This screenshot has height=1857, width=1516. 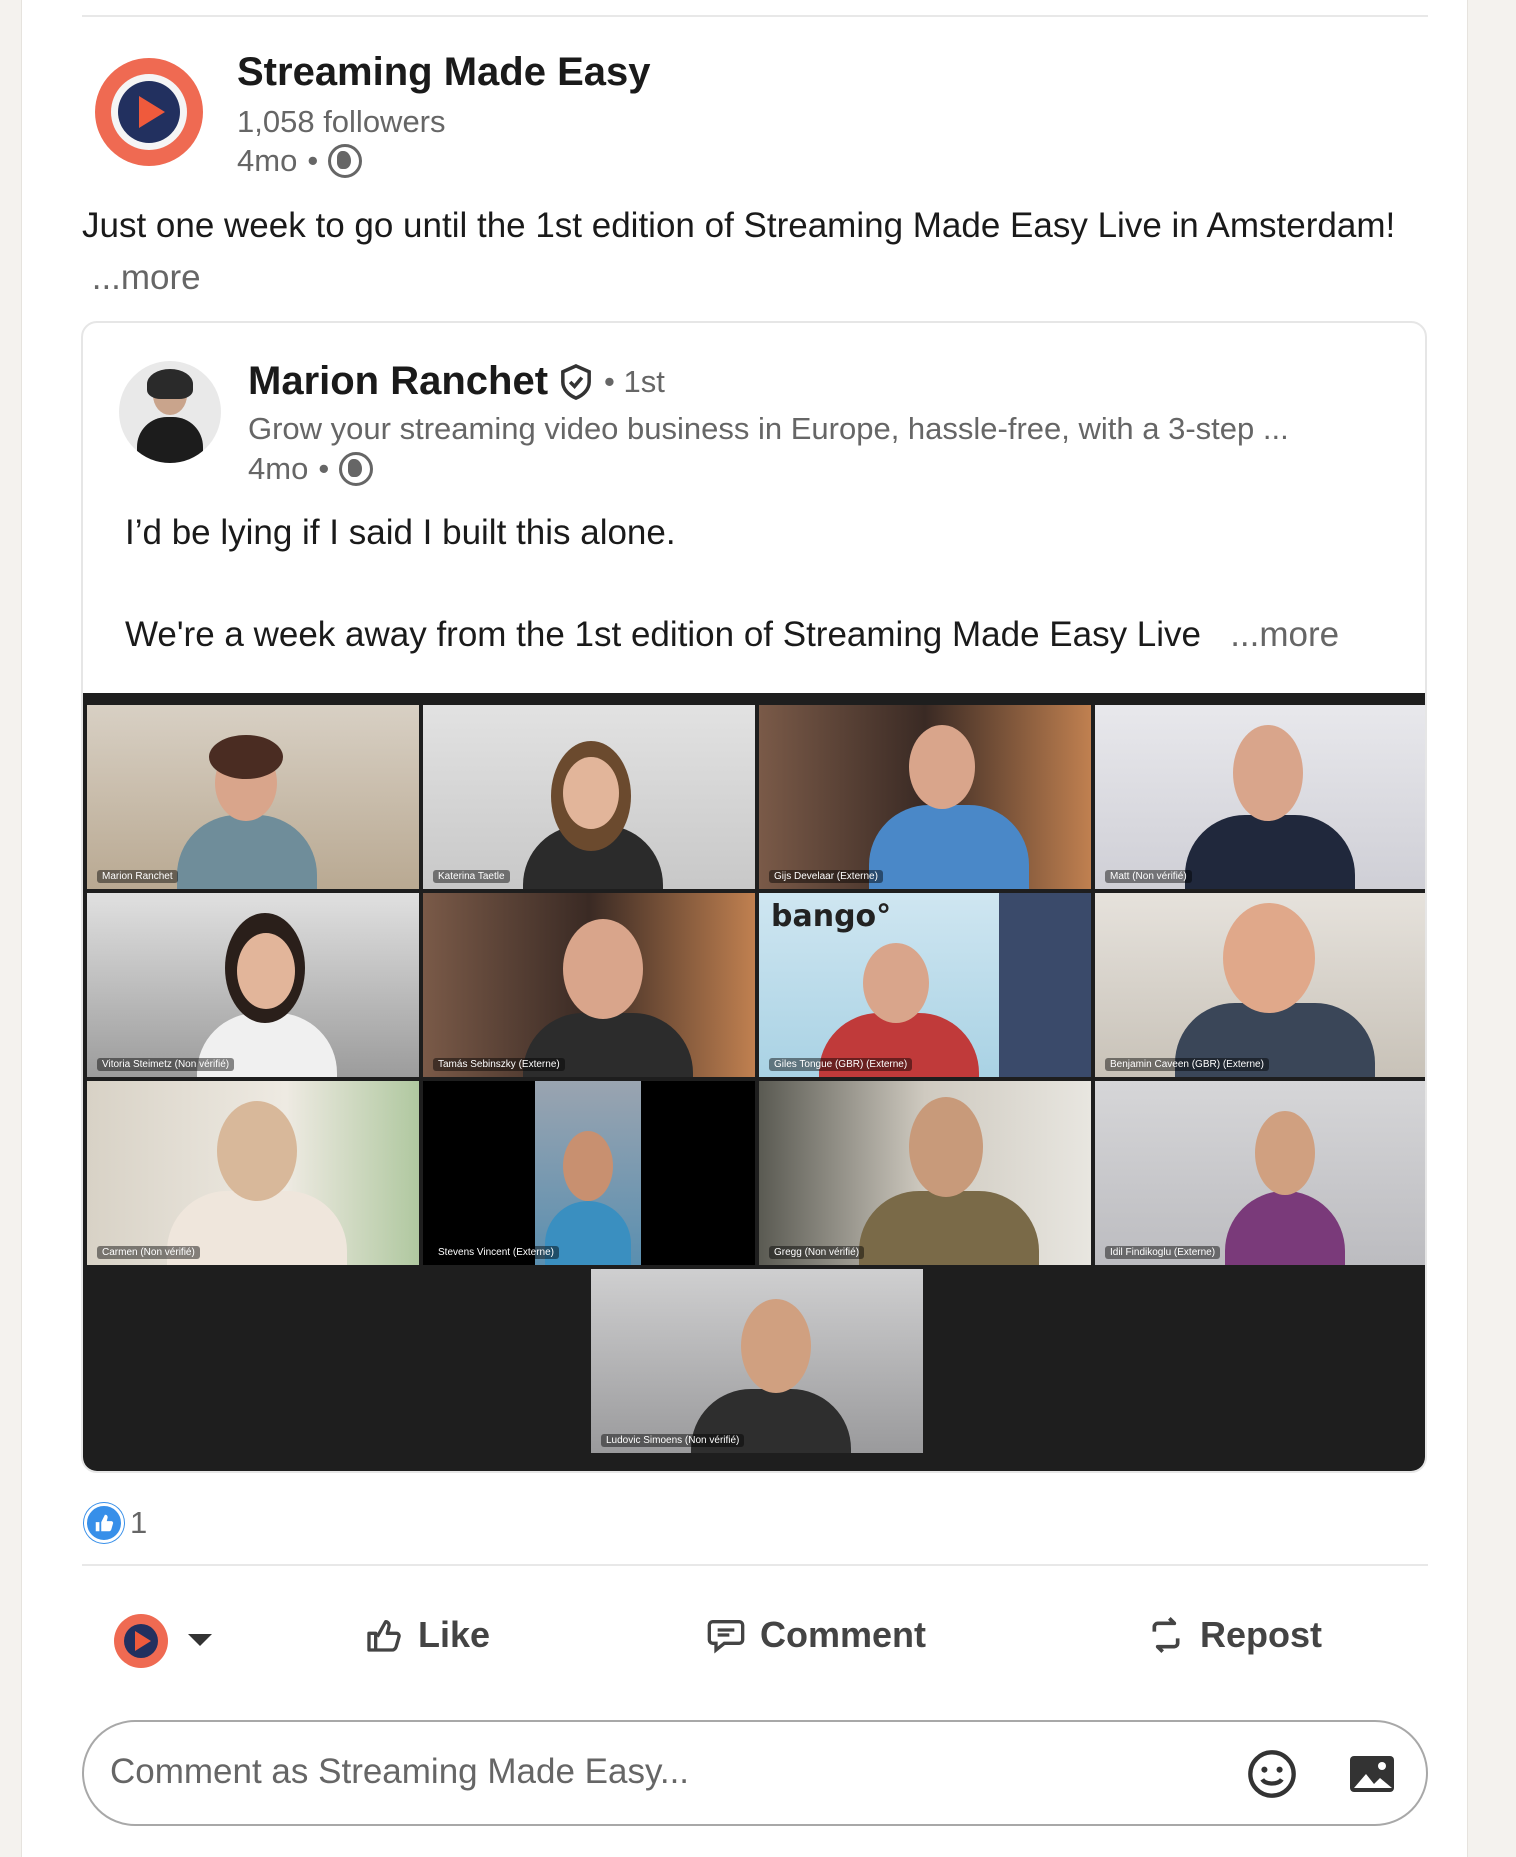 What do you see at coordinates (253, 1173) in the screenshot?
I see `participant-tile: Carmen (Non vérifié)` at bounding box center [253, 1173].